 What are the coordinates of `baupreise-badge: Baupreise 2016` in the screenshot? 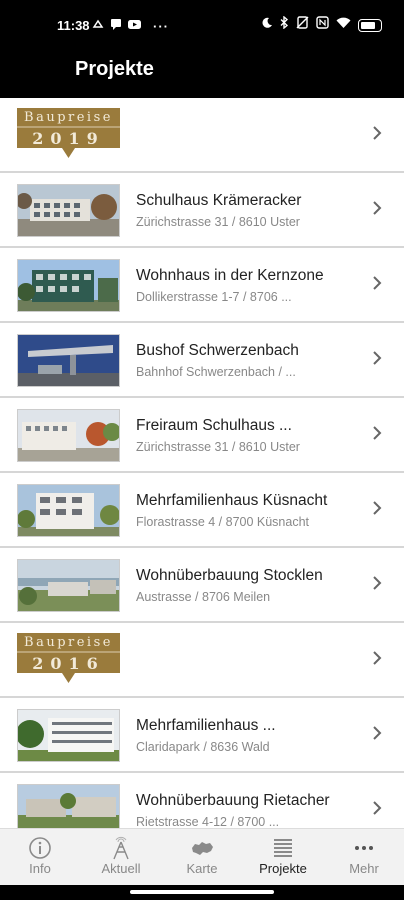 It's located at (68, 659).